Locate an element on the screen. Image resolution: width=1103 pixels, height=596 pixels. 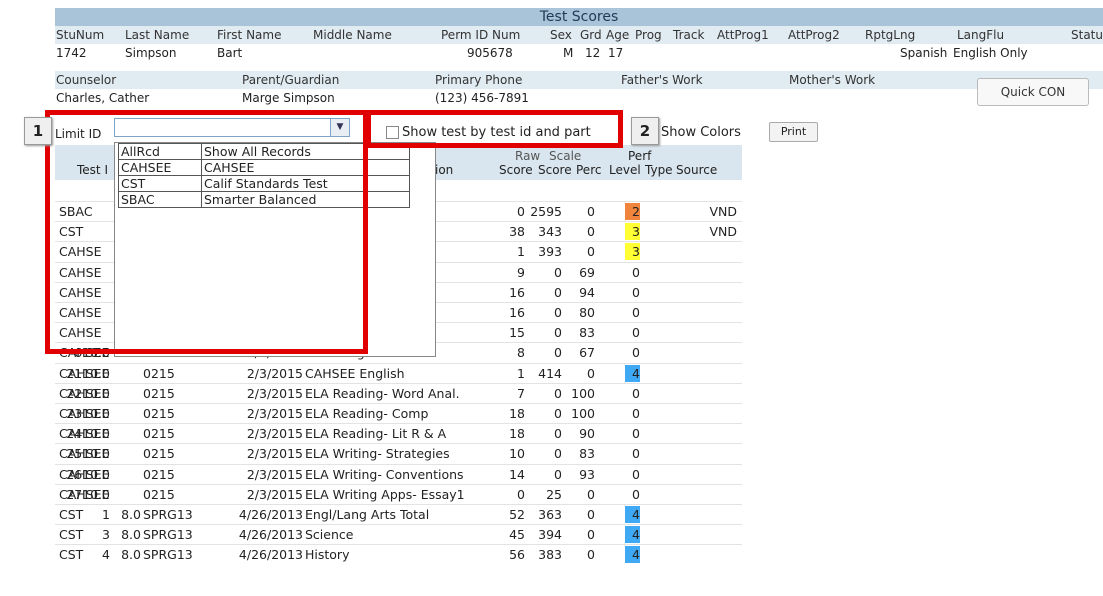
cell-raw: 16 is located at coordinates (517, 292).